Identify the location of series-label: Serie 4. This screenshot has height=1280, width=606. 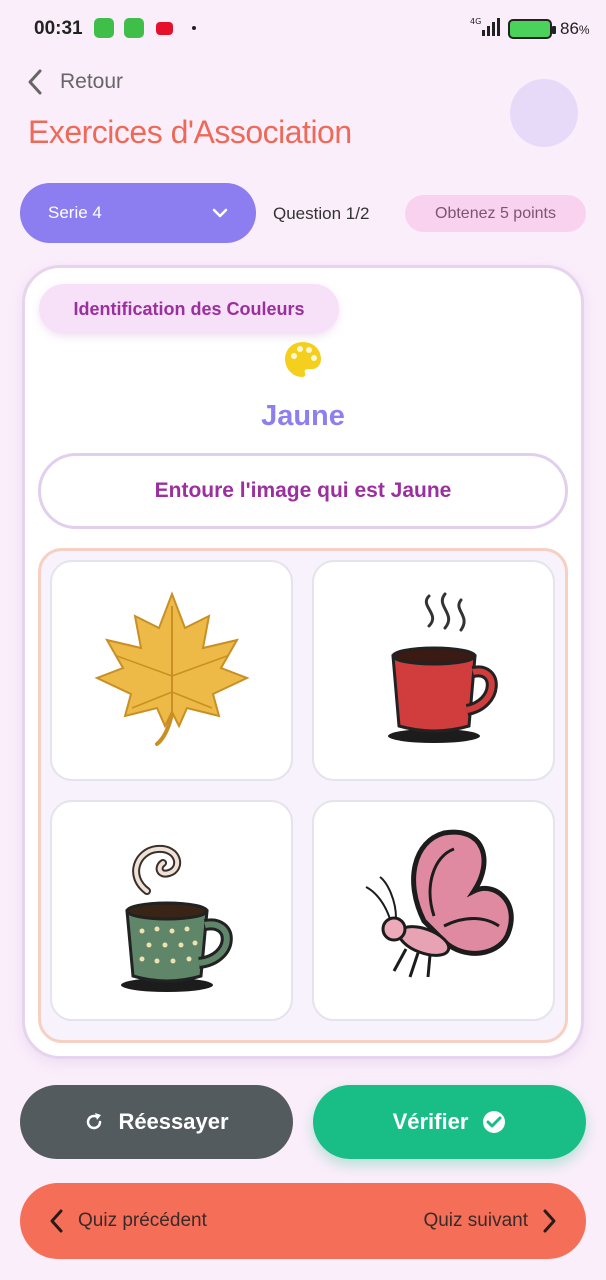
(75, 212).